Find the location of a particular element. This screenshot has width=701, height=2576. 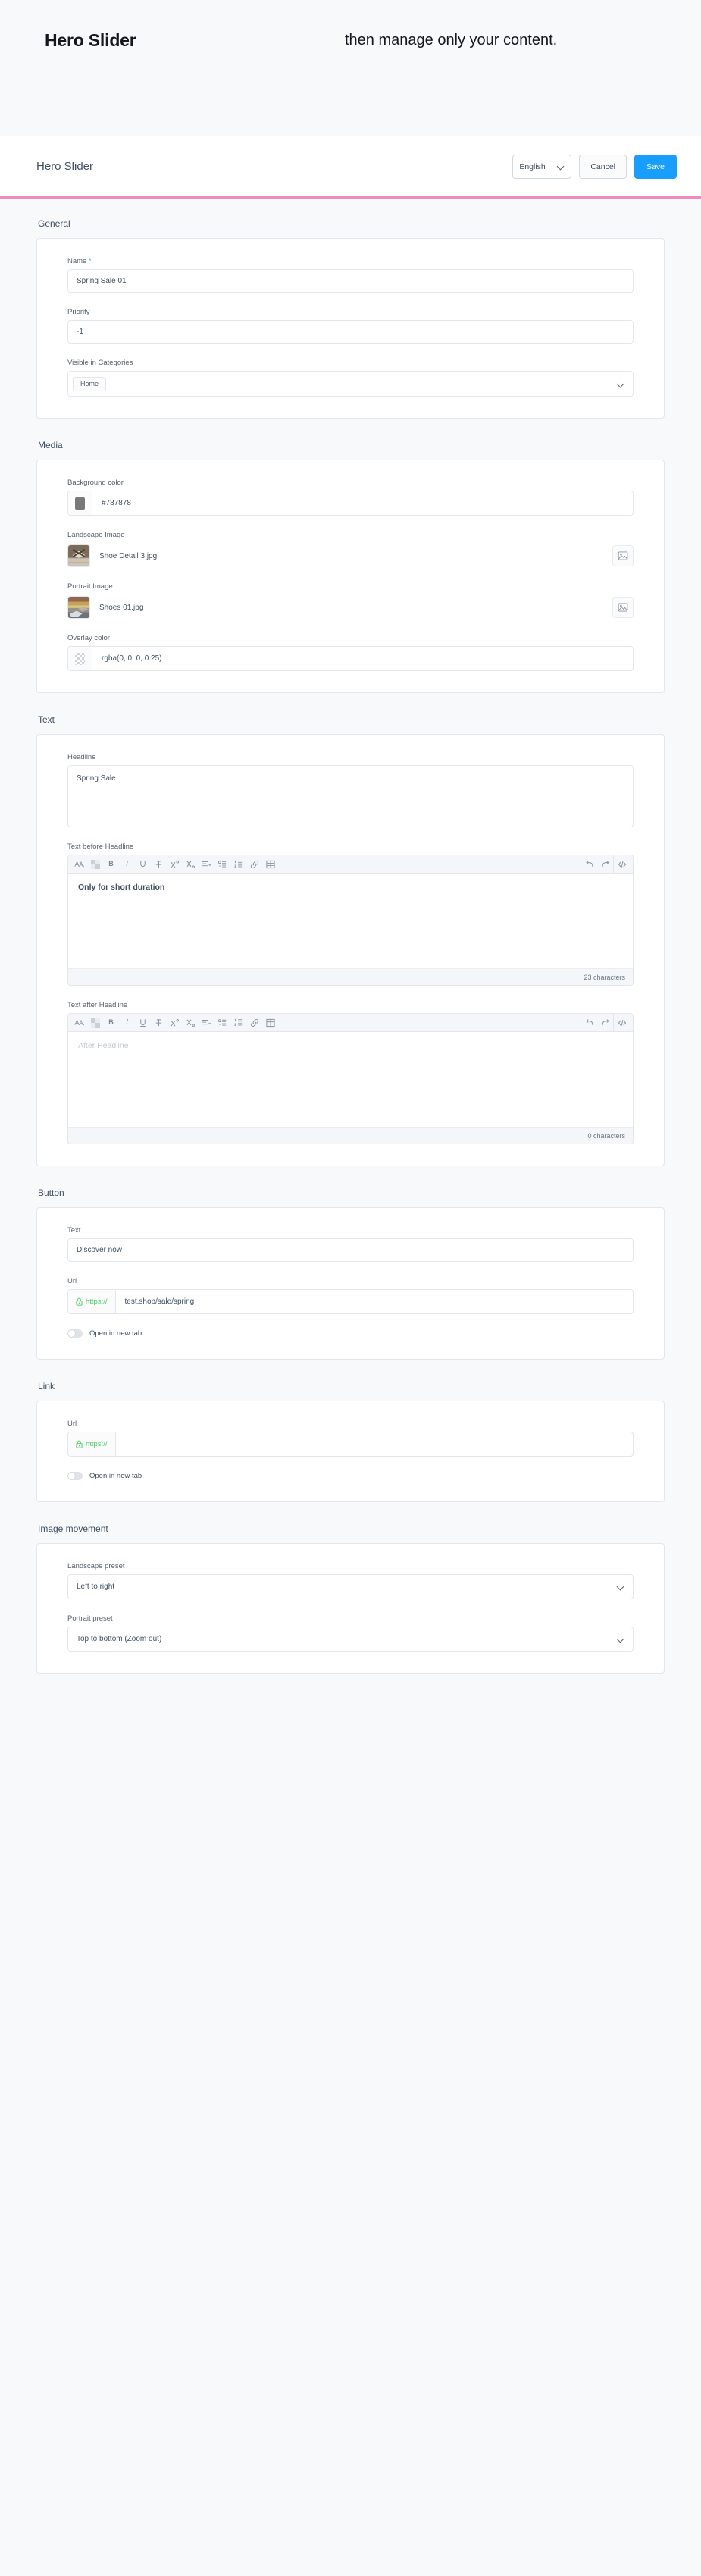

text-before-headline-label: Text before Headline is located at coordinates (101, 846).